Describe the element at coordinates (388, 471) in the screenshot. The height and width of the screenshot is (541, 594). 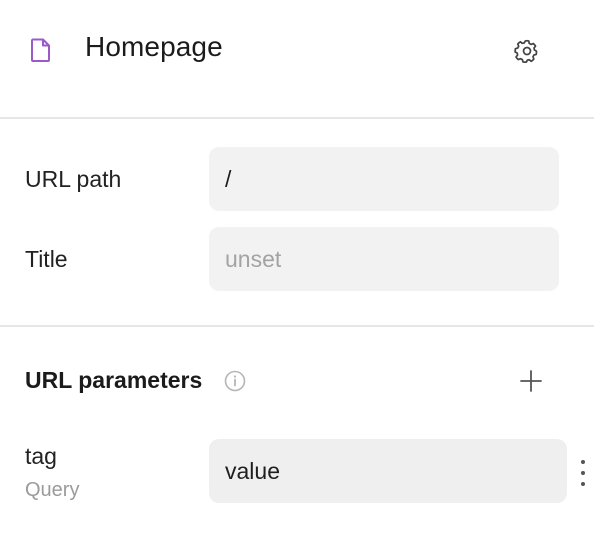
I see `parameter-value-input` at that location.